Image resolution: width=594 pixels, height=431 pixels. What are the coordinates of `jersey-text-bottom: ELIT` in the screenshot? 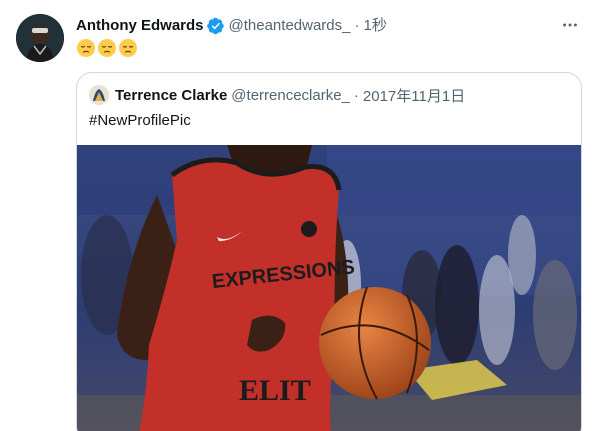 It's located at (275, 390).